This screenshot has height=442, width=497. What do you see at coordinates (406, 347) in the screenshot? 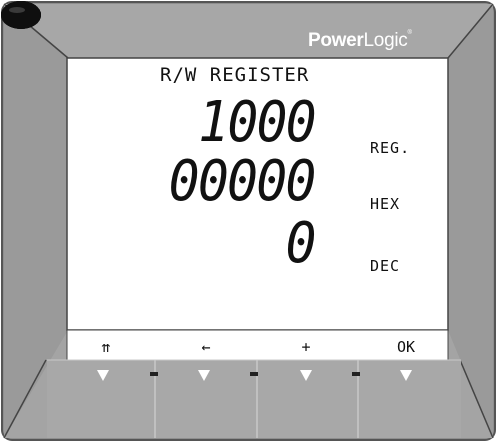
I see `softkey-label-ok: OK` at bounding box center [406, 347].